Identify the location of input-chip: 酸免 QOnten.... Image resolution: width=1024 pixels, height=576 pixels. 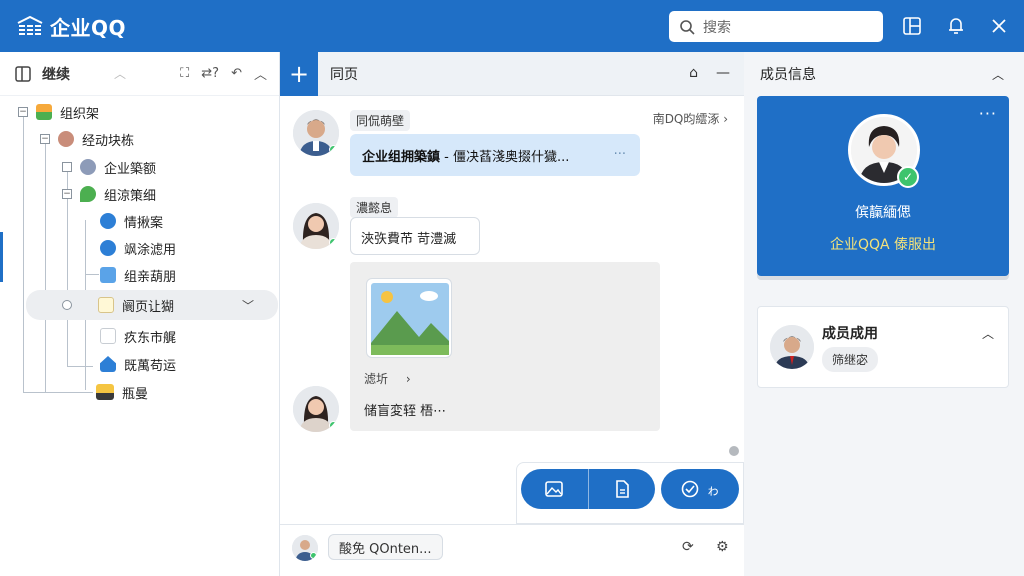
(385, 547).